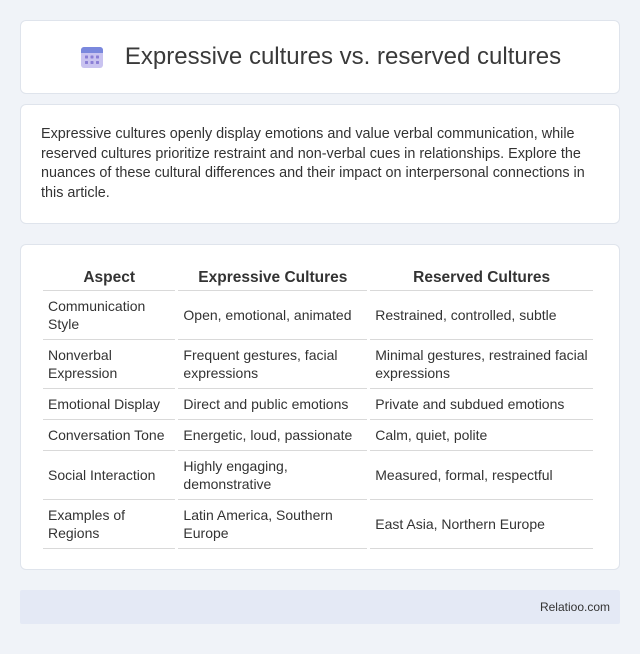 The image size is (640, 654). Describe the element at coordinates (273, 475) in the screenshot. I see `expressive-cell: Highly engaging, demonstrative` at that location.